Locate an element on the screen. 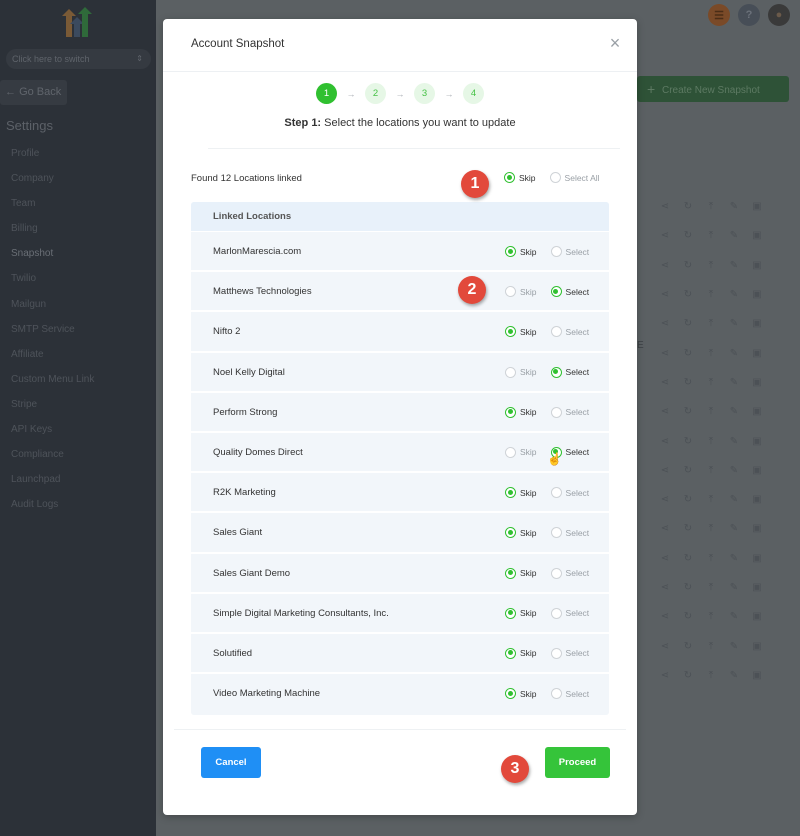  sidebar-item-mailgun: Mailgun is located at coordinates (52, 311).